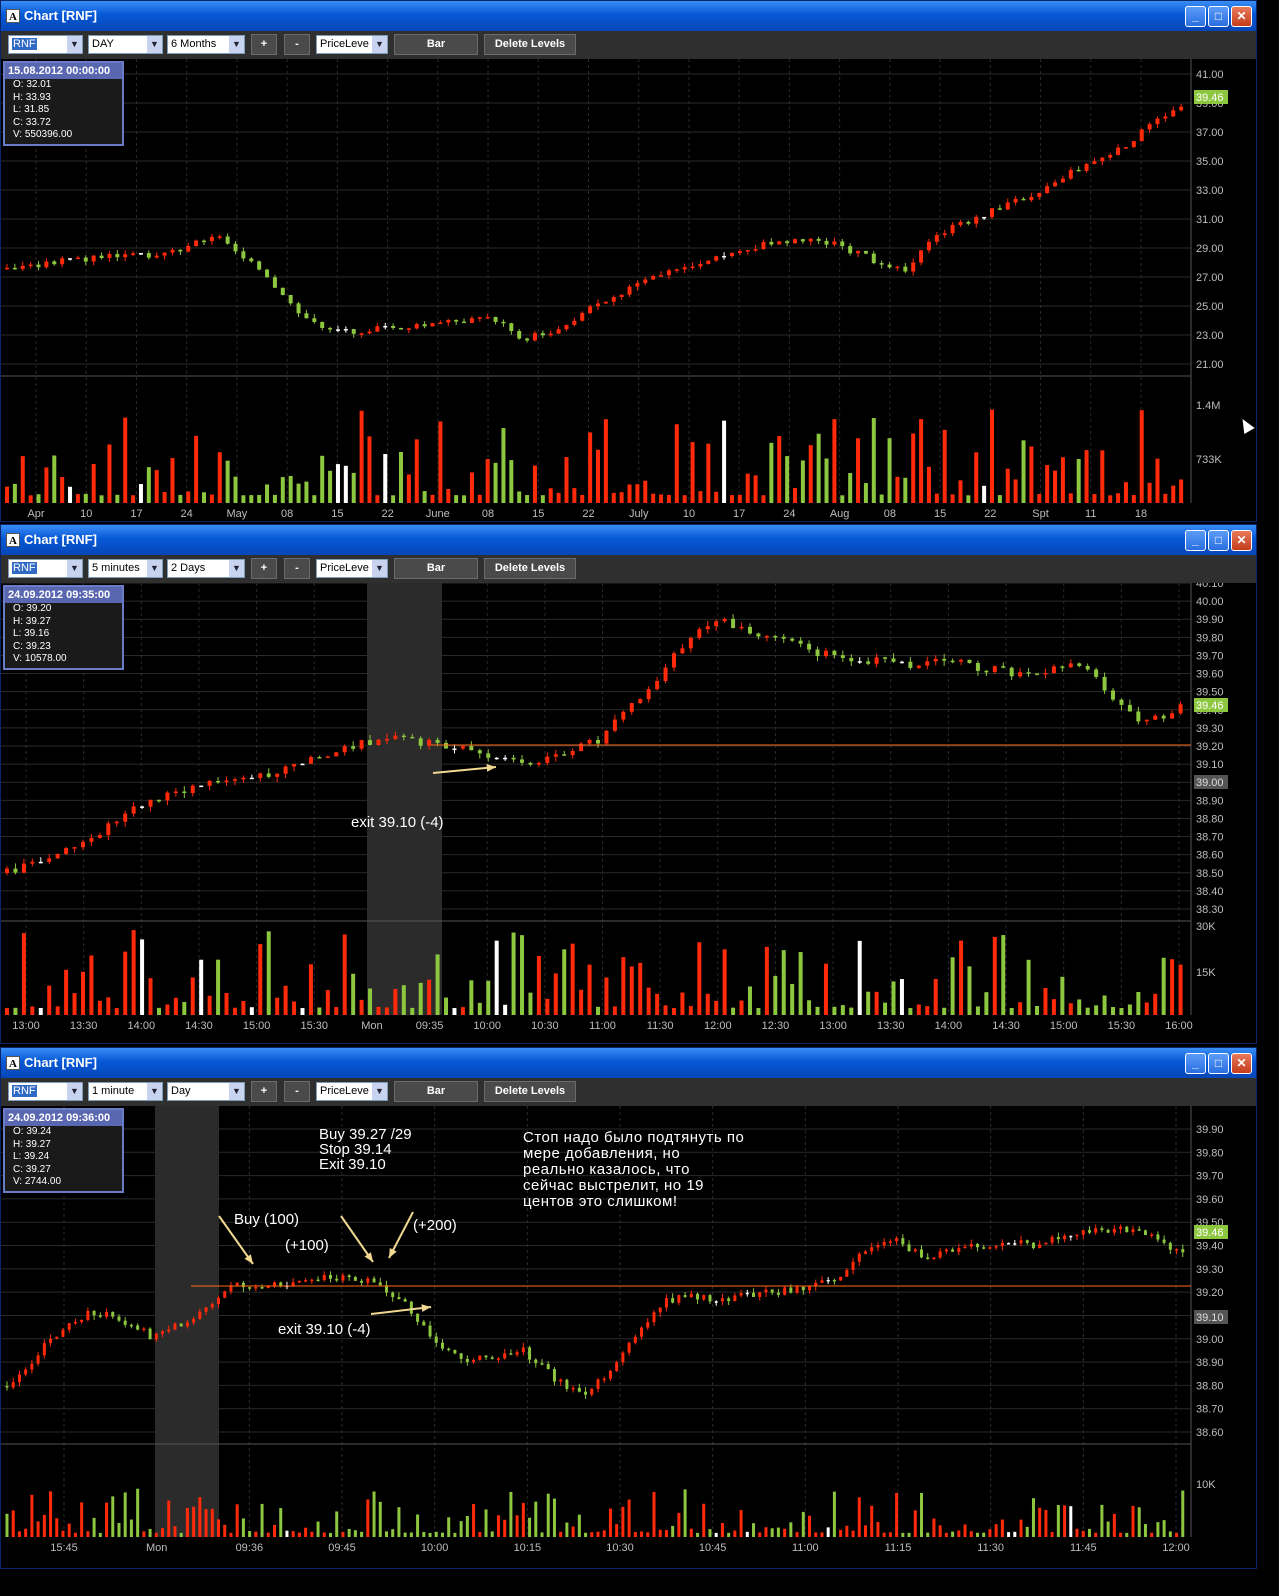  Describe the element at coordinates (125, 44) in the screenshot. I see `interval-select: DAY ▼` at that location.